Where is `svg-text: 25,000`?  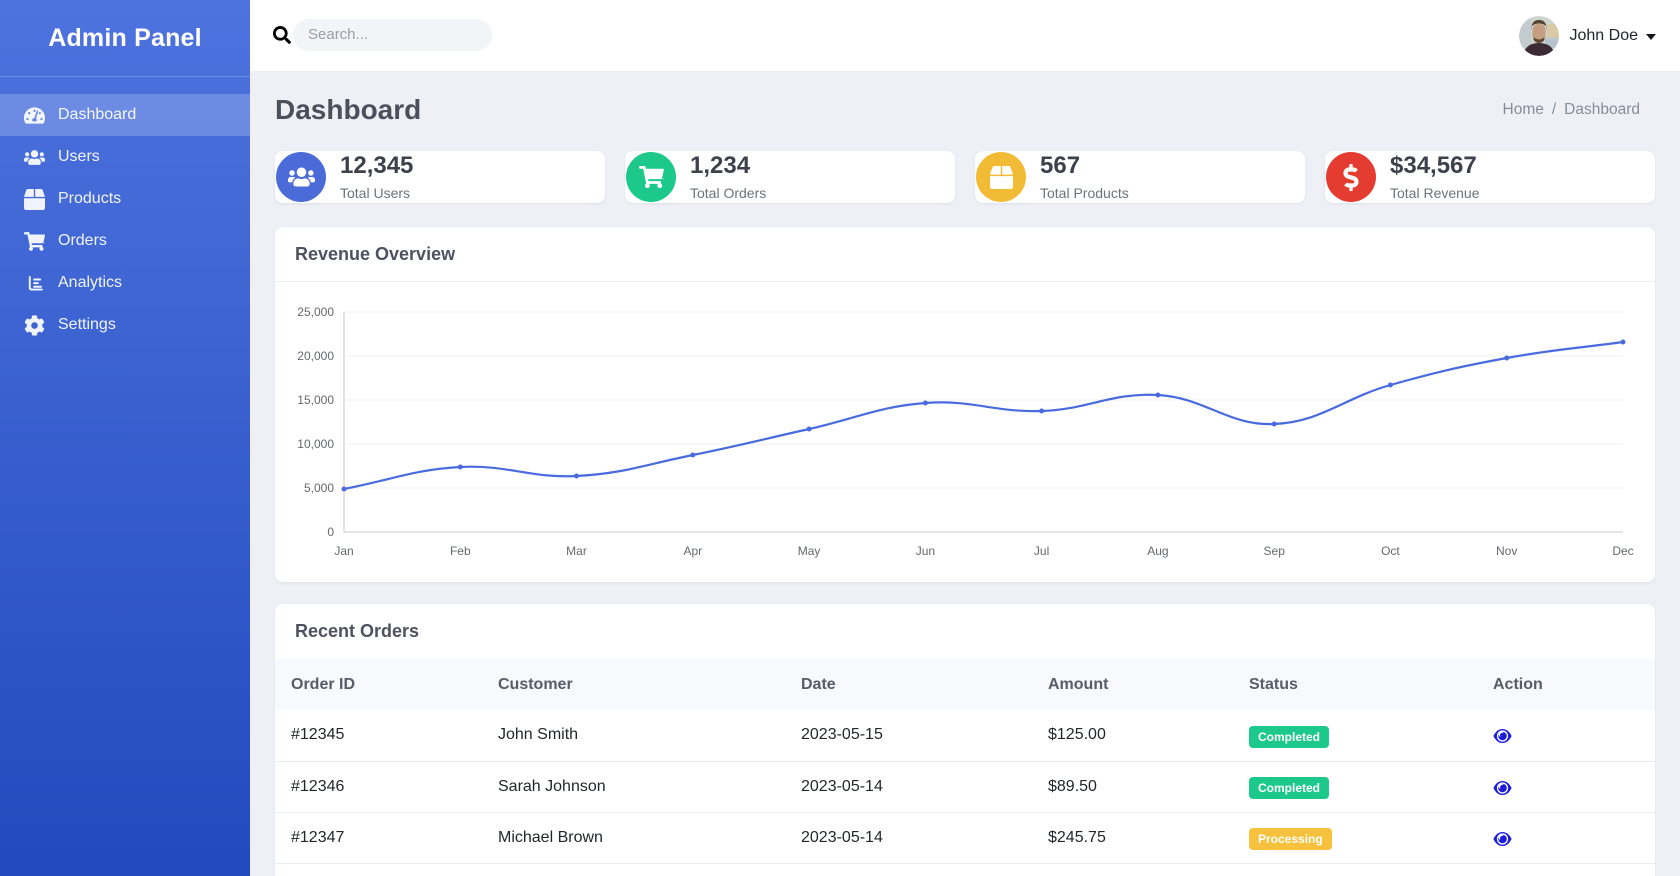
svg-text: 25,000 is located at coordinates (315, 312).